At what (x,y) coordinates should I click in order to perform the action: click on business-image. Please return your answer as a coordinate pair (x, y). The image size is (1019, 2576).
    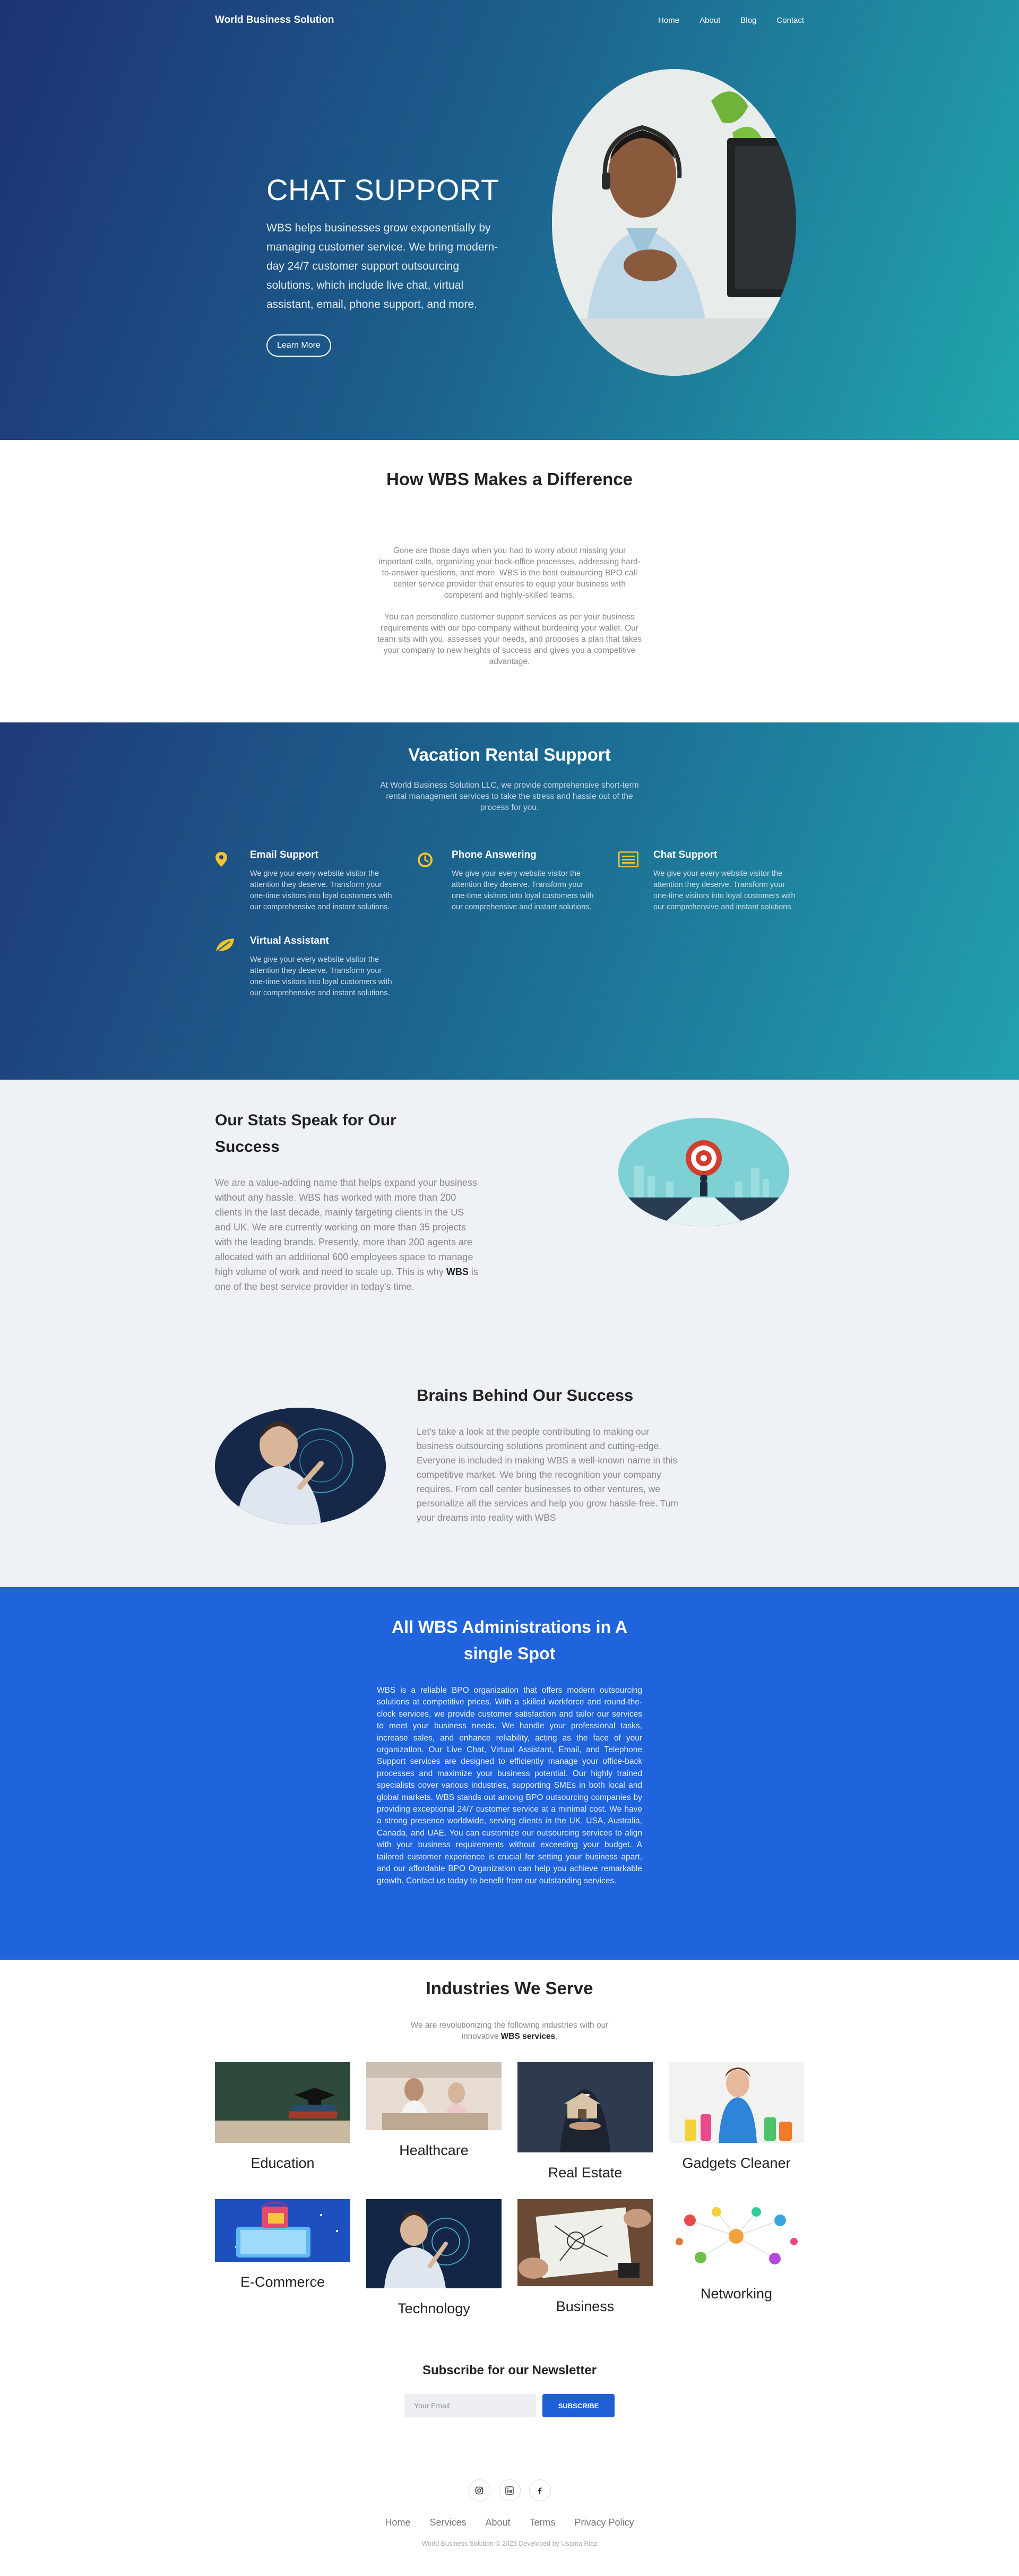
    Looking at the image, I should click on (585, 2244).